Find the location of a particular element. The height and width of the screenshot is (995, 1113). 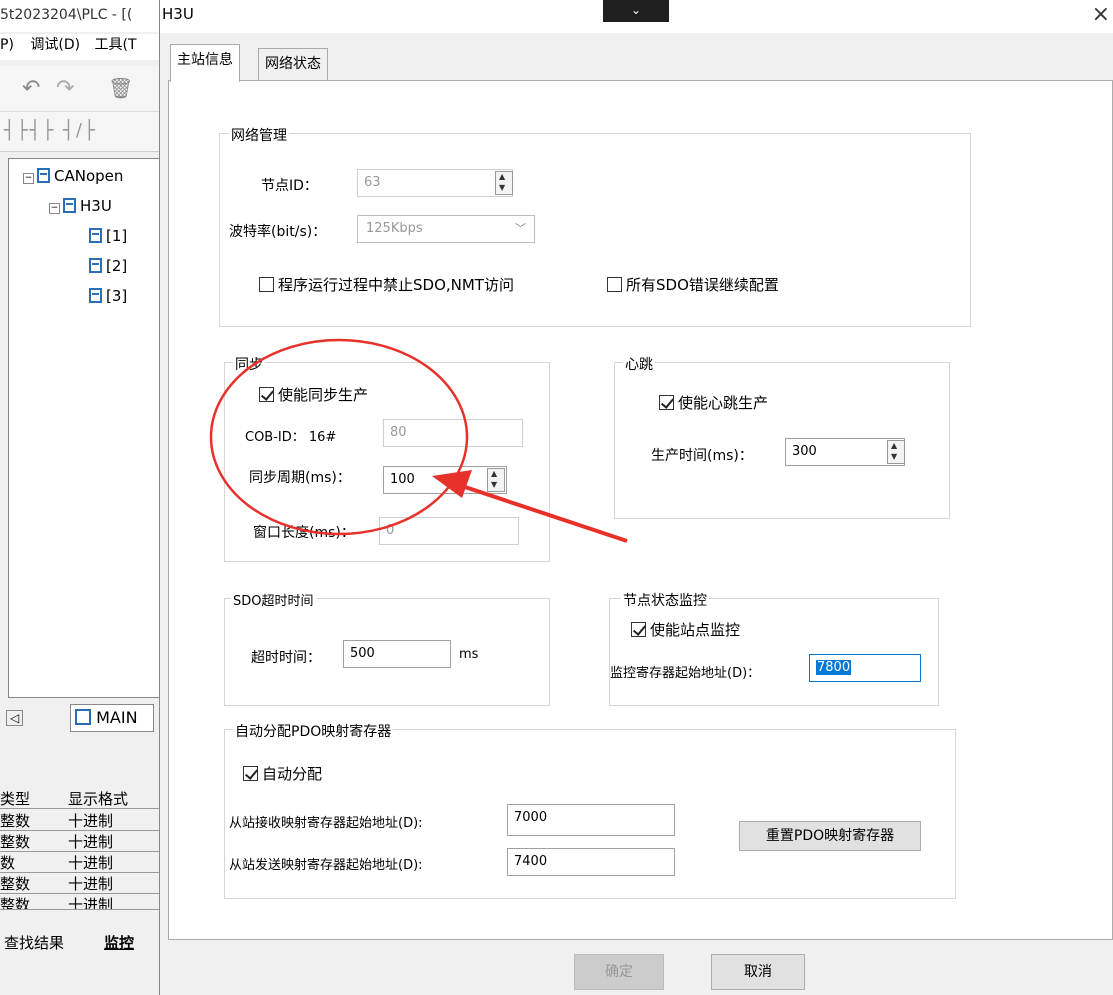

group-title: 网络管理 is located at coordinates (259, 135).